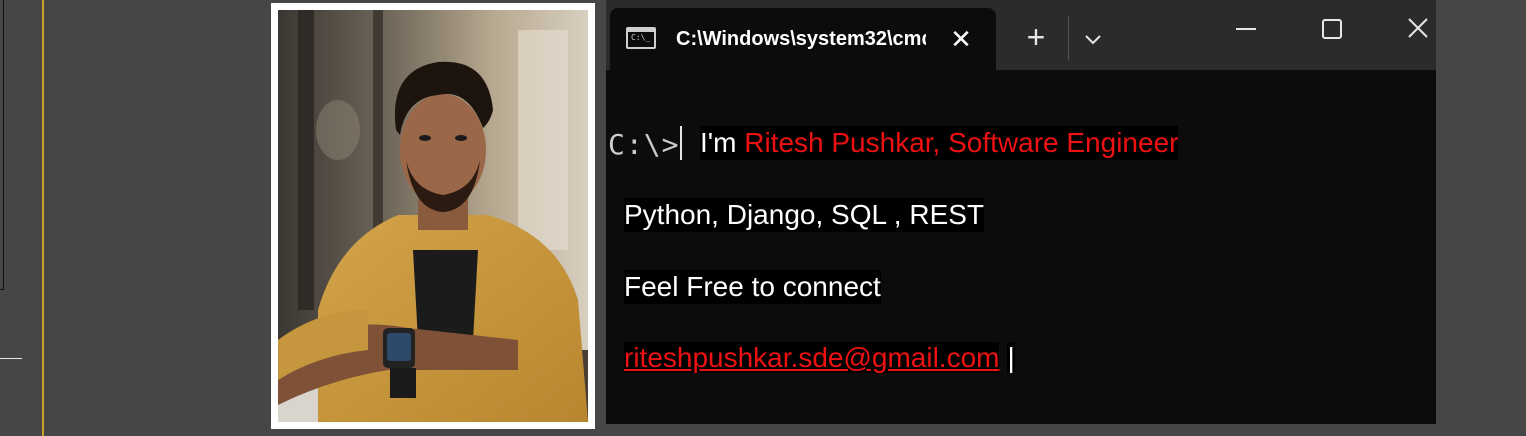 This screenshot has height=436, width=1526. Describe the element at coordinates (1332, 29) in the screenshot. I see `maximize-icon` at that location.